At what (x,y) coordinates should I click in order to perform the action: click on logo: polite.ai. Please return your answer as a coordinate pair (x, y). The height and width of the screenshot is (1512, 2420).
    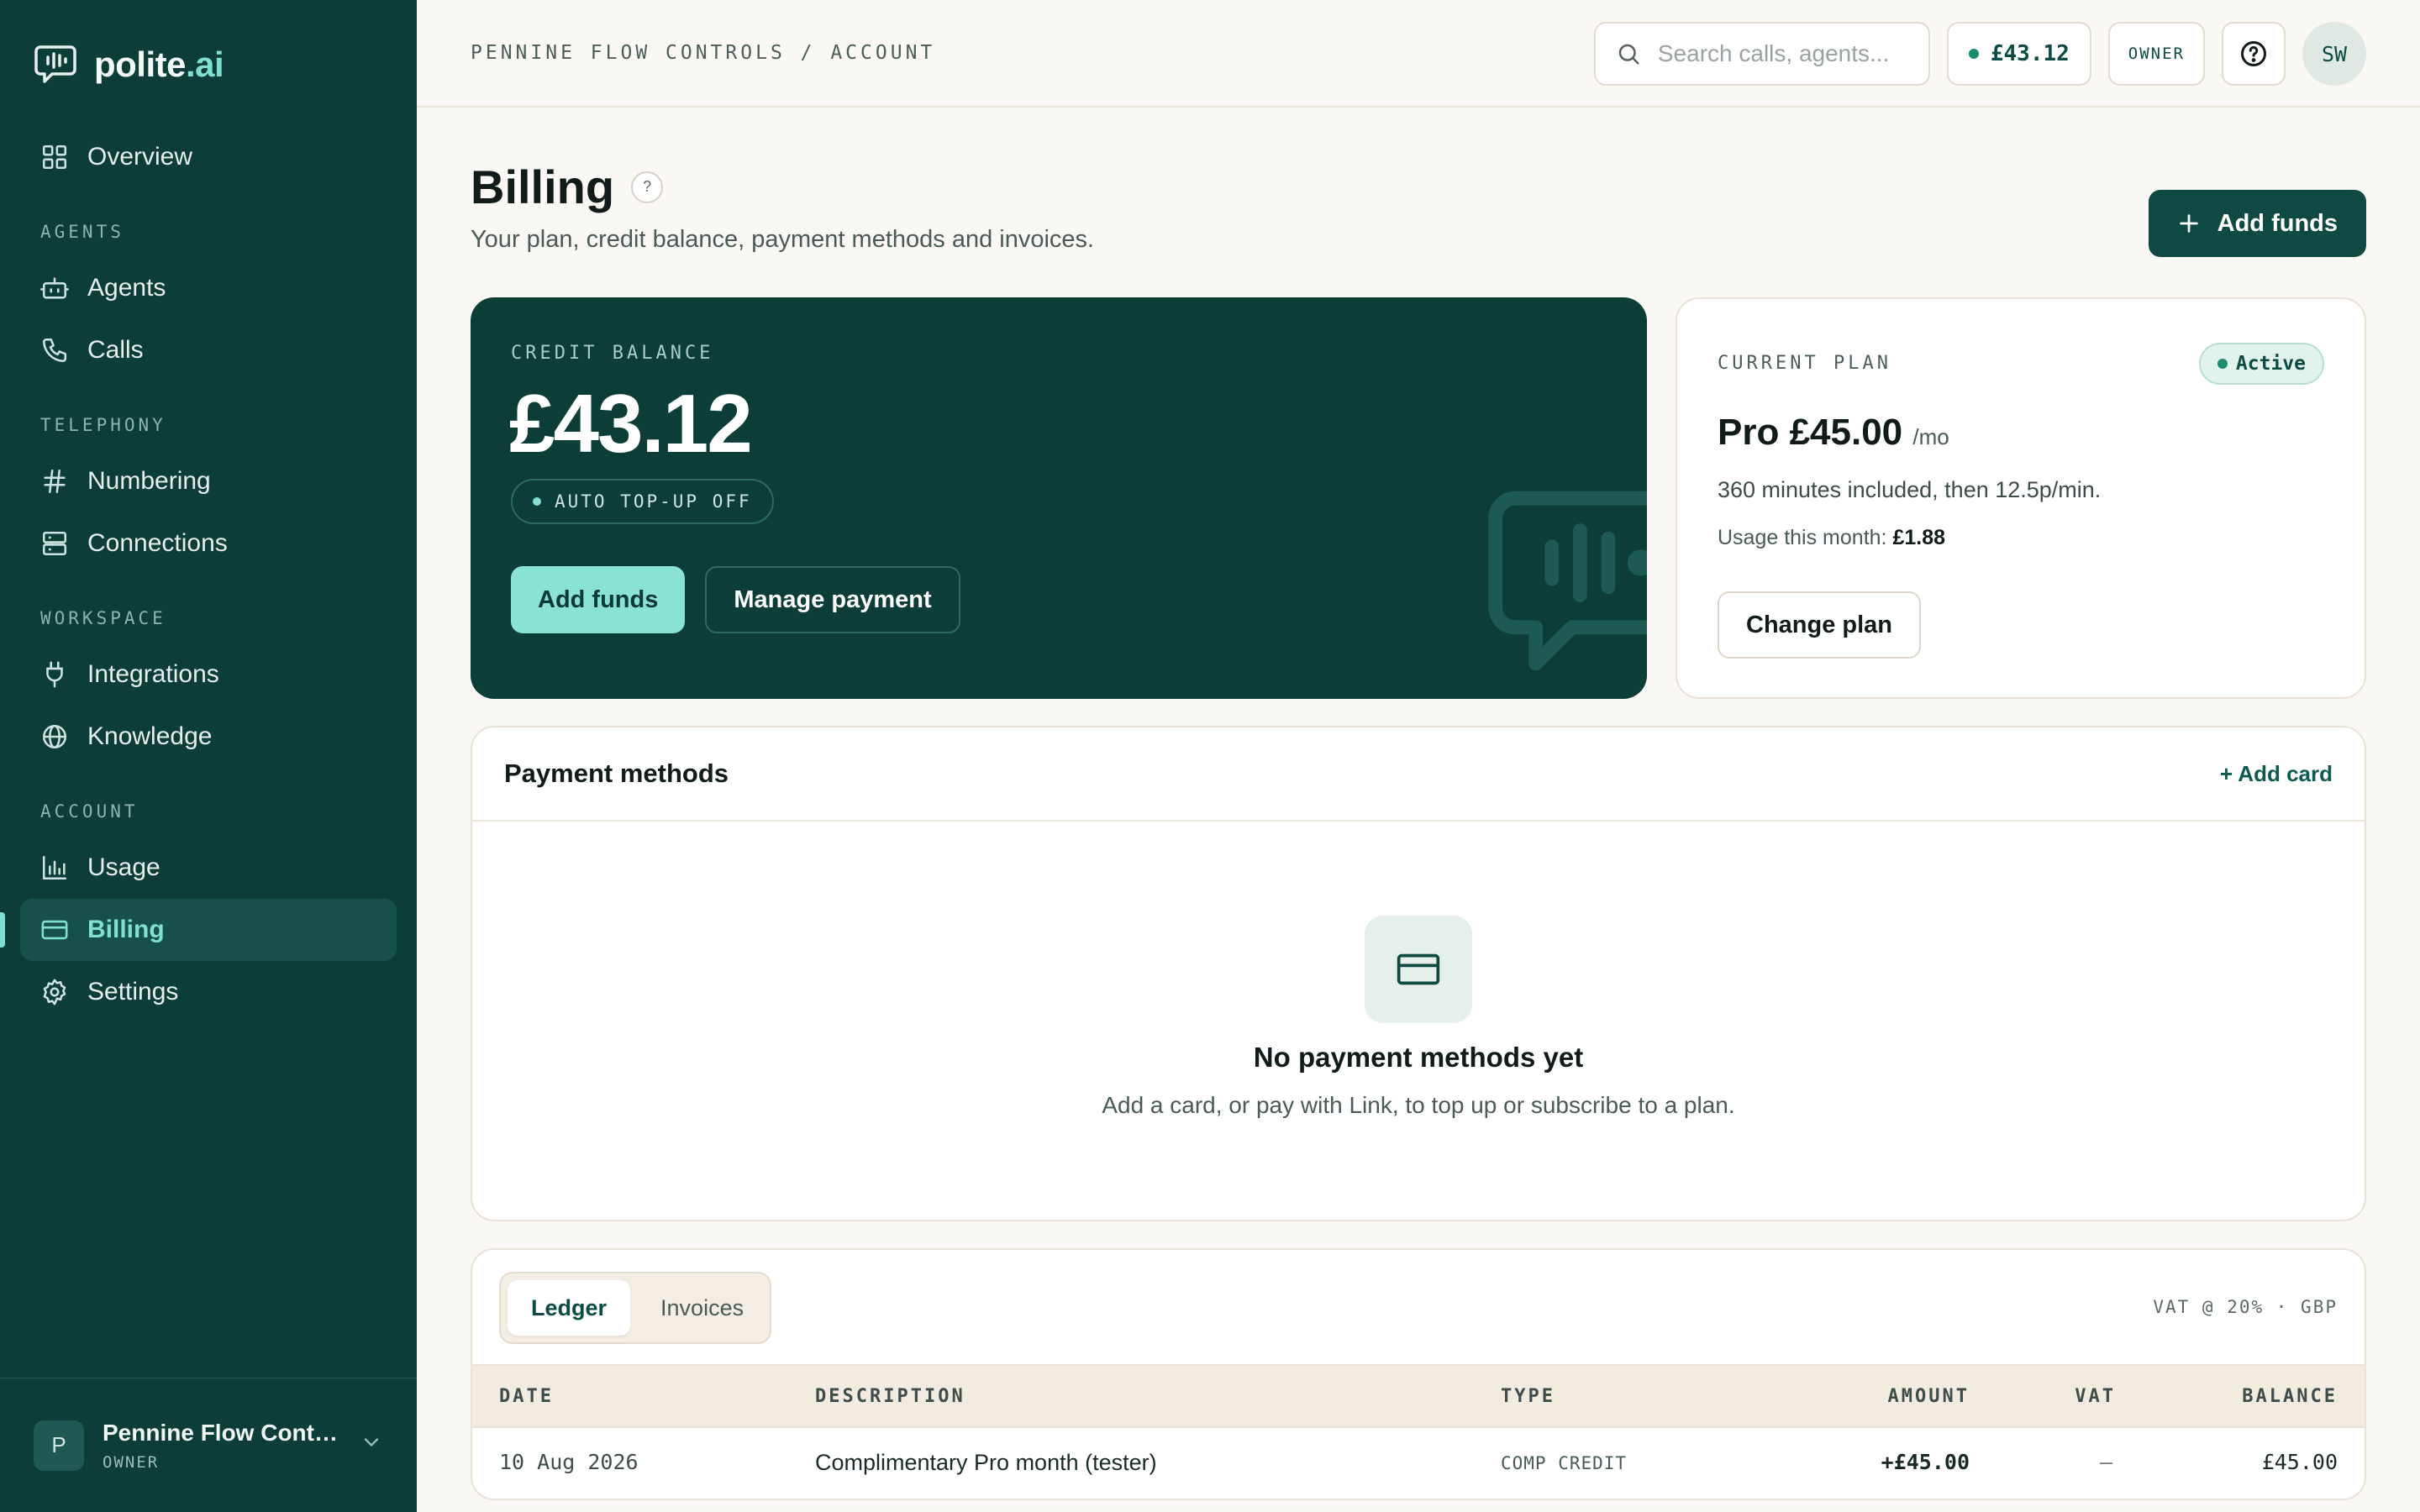
    Looking at the image, I should click on (129, 65).